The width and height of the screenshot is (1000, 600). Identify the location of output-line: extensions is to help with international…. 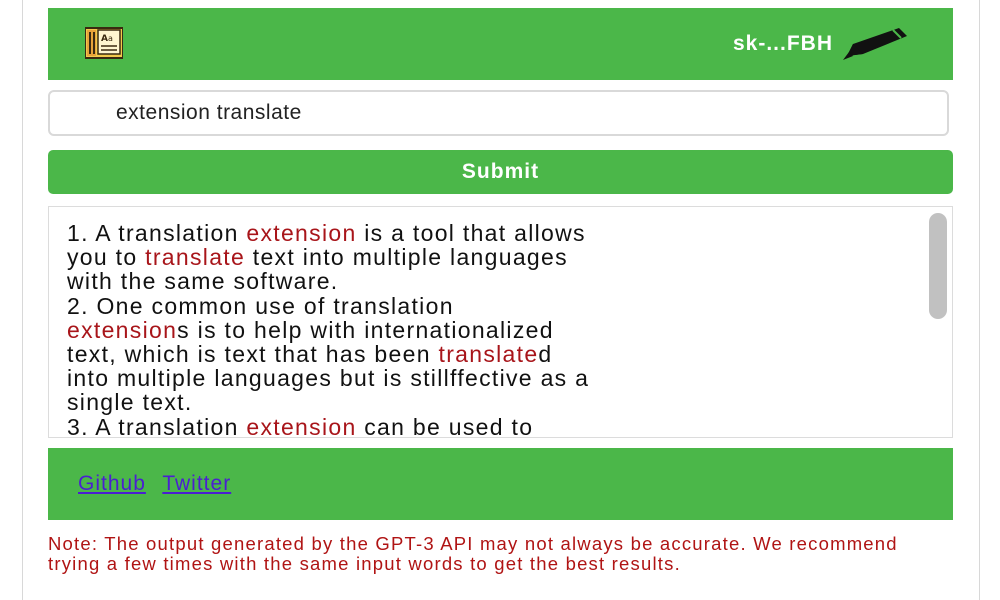
(492, 330).